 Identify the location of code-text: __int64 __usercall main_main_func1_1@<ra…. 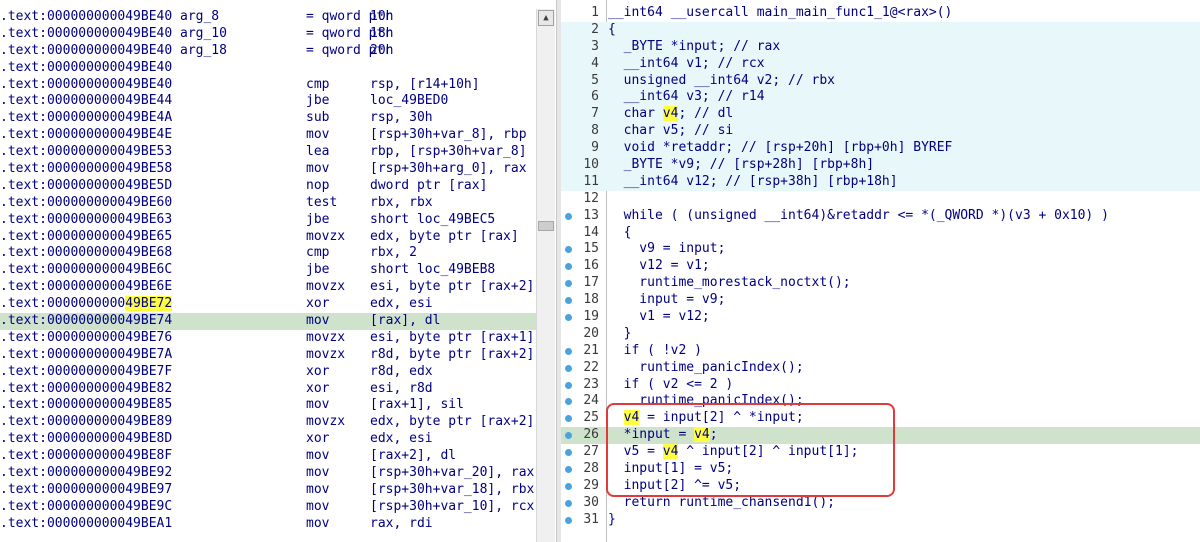
(780, 13).